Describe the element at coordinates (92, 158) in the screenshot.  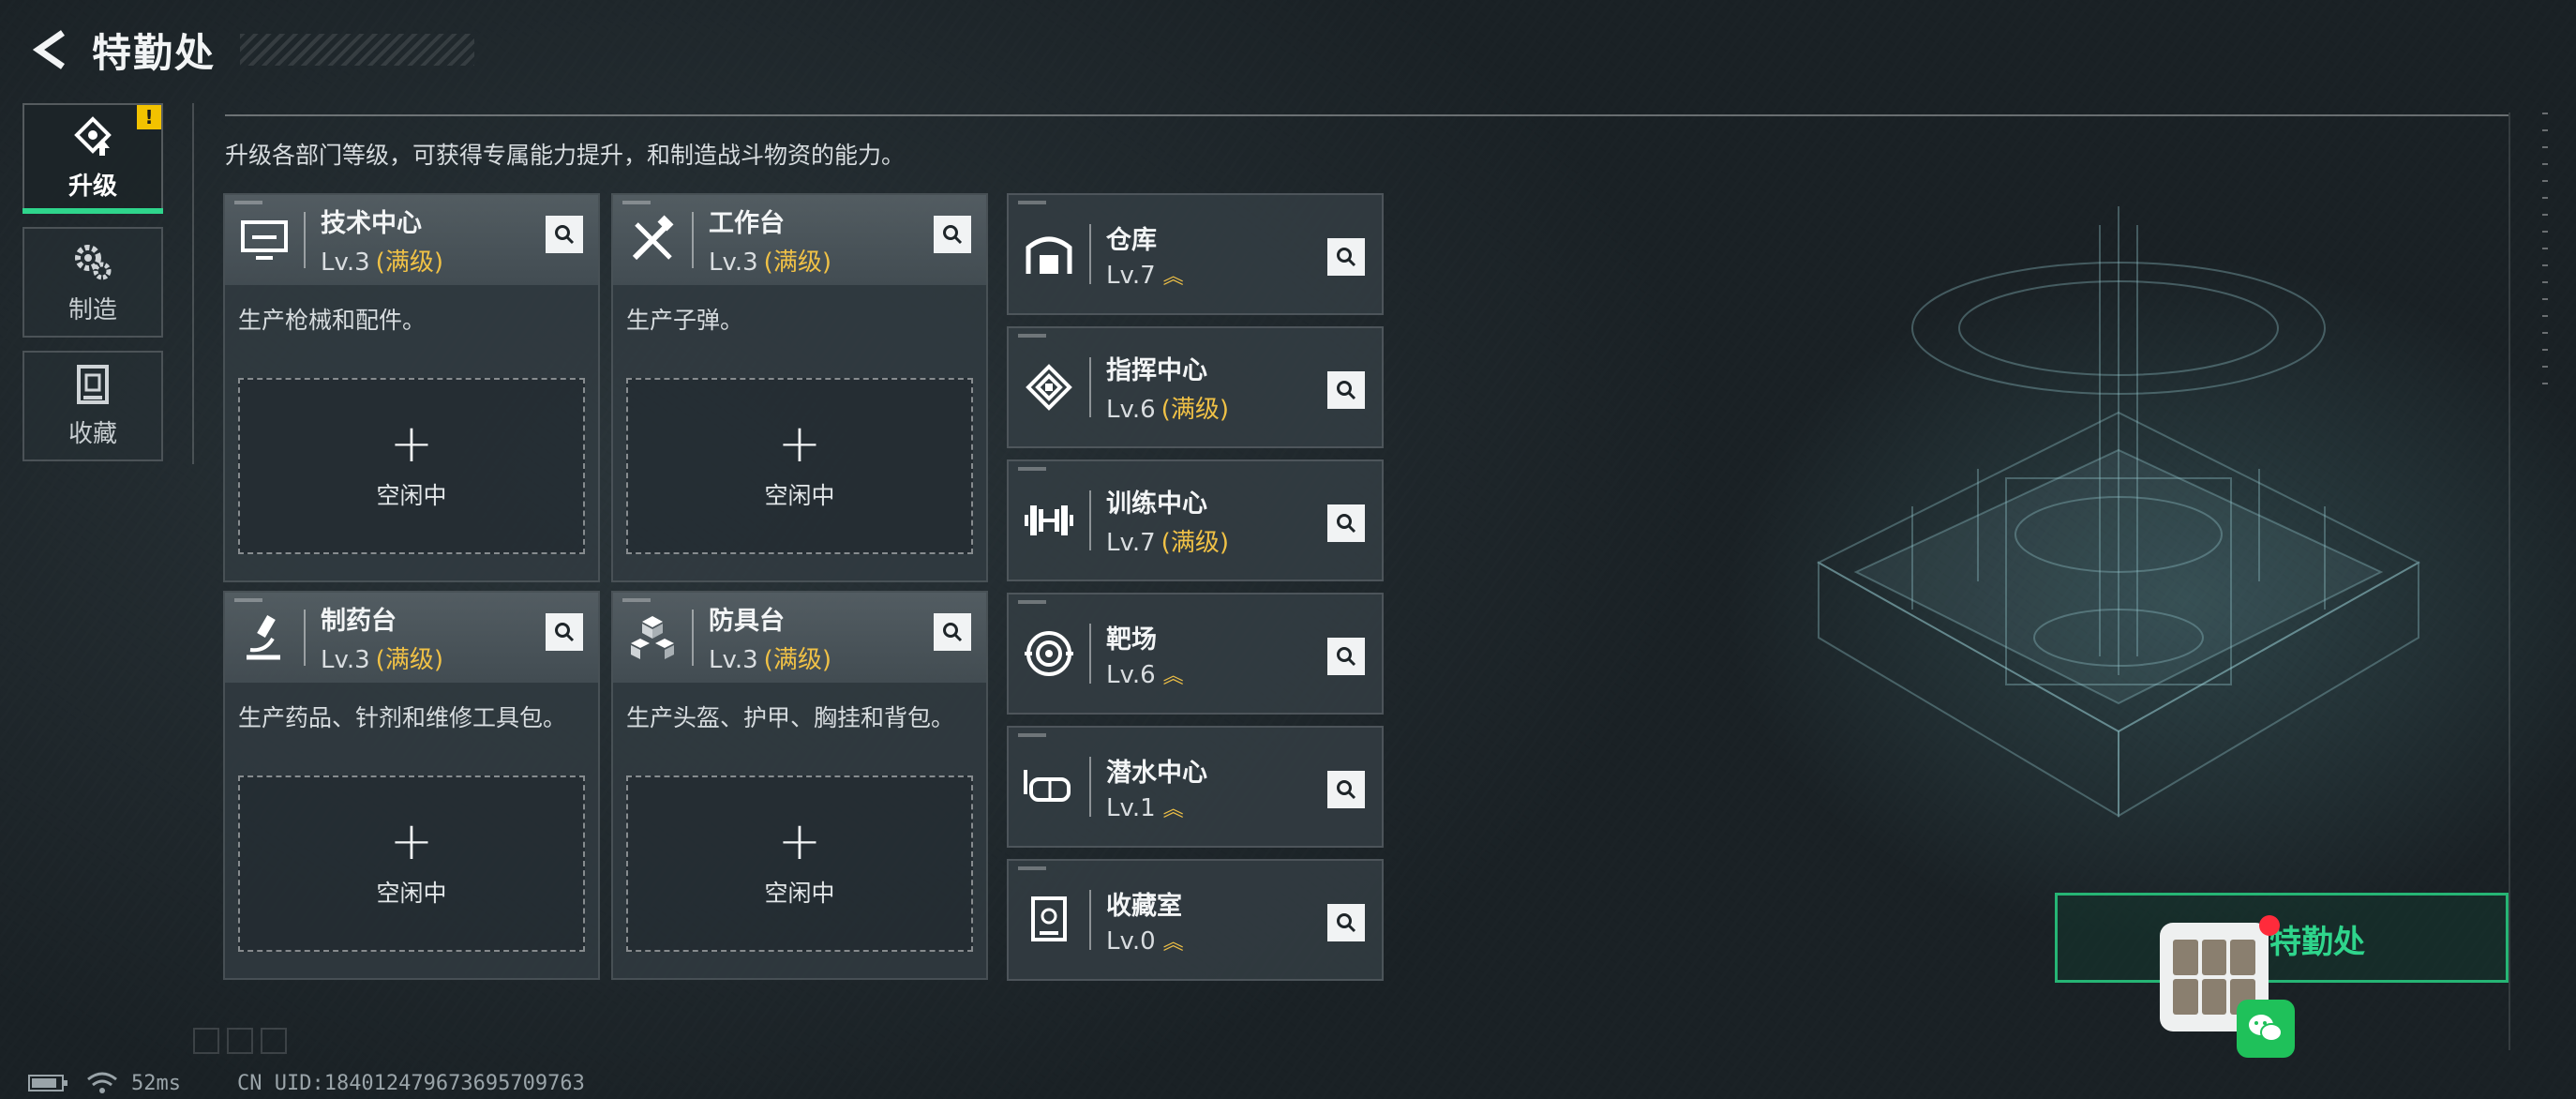
I see `tab-upgrade: ! 升级` at that location.